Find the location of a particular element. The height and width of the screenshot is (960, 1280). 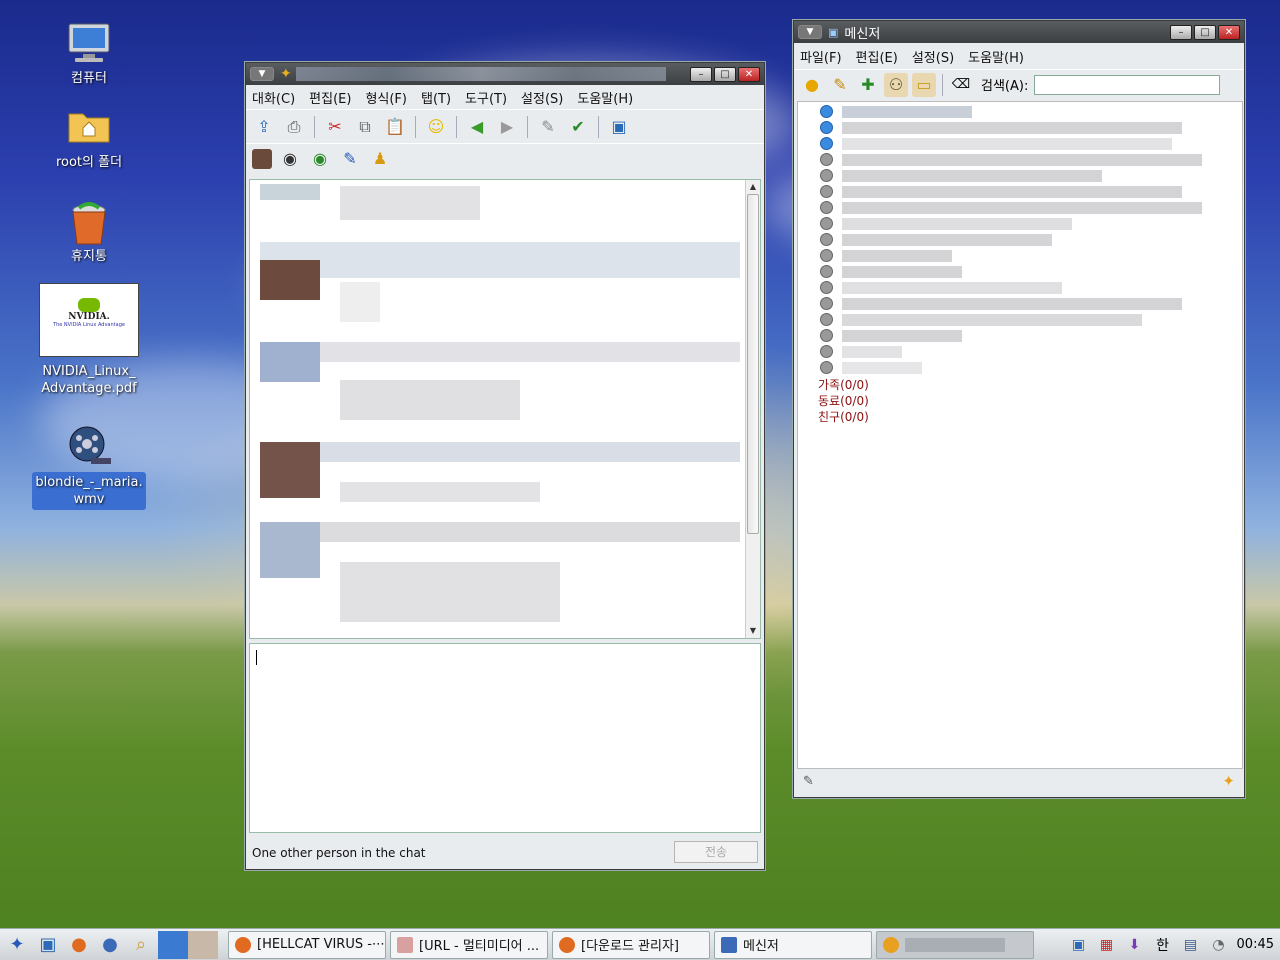

editor-launcher-icon: ▣ is located at coordinates (48, 945).